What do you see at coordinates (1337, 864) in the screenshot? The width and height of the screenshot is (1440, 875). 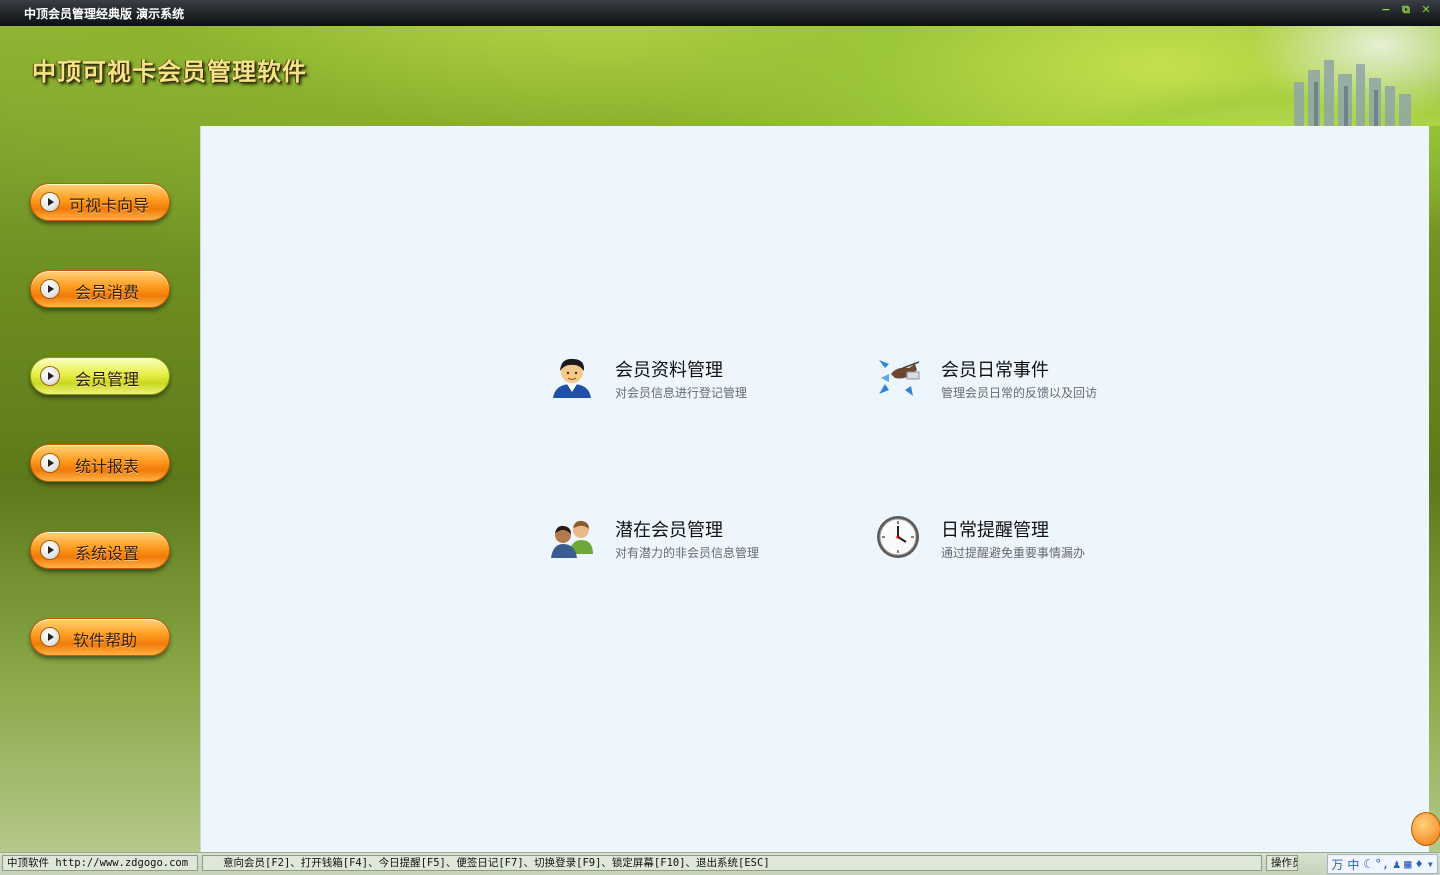 I see `ime-logo-icon: 万` at bounding box center [1337, 864].